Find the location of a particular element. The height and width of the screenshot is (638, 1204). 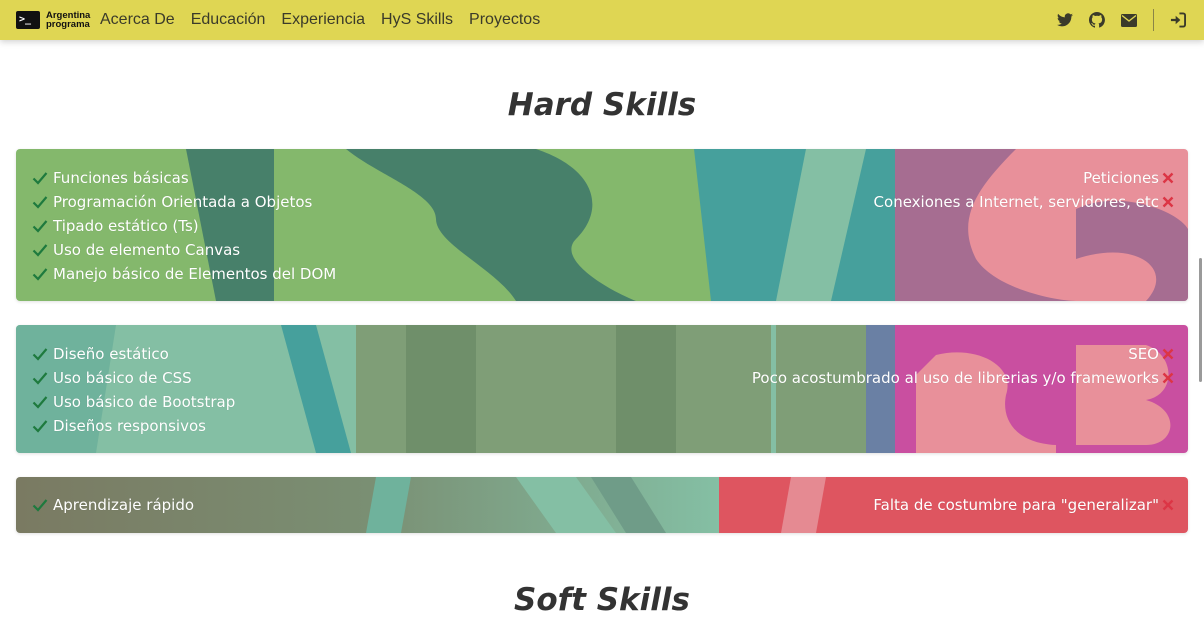

strength-label: Manejo básico de Elementos del DOM is located at coordinates (195, 274).